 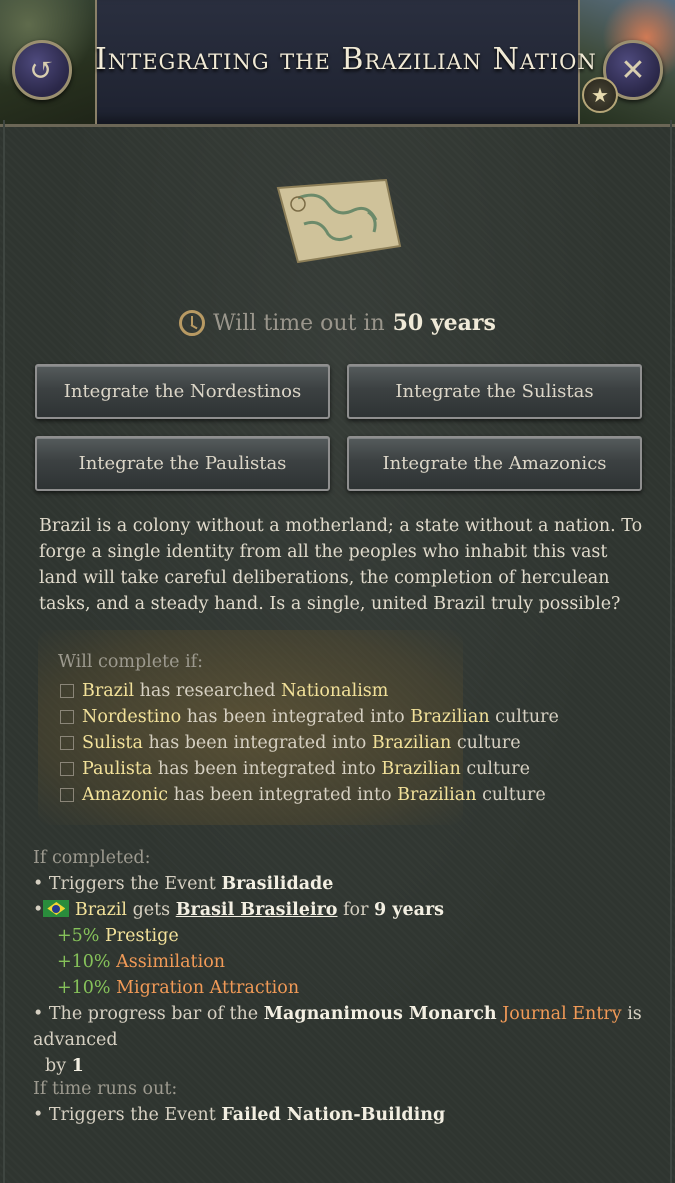 I want to click on effect-line: +5% Prestige, so click(x=118, y=936).